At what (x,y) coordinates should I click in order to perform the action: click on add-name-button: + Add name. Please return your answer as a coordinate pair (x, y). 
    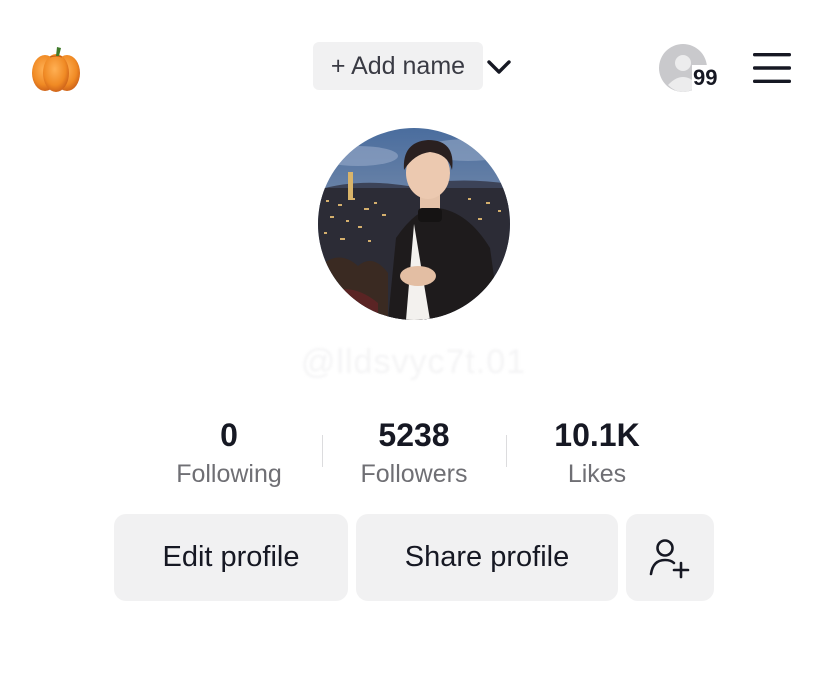
    Looking at the image, I should click on (398, 66).